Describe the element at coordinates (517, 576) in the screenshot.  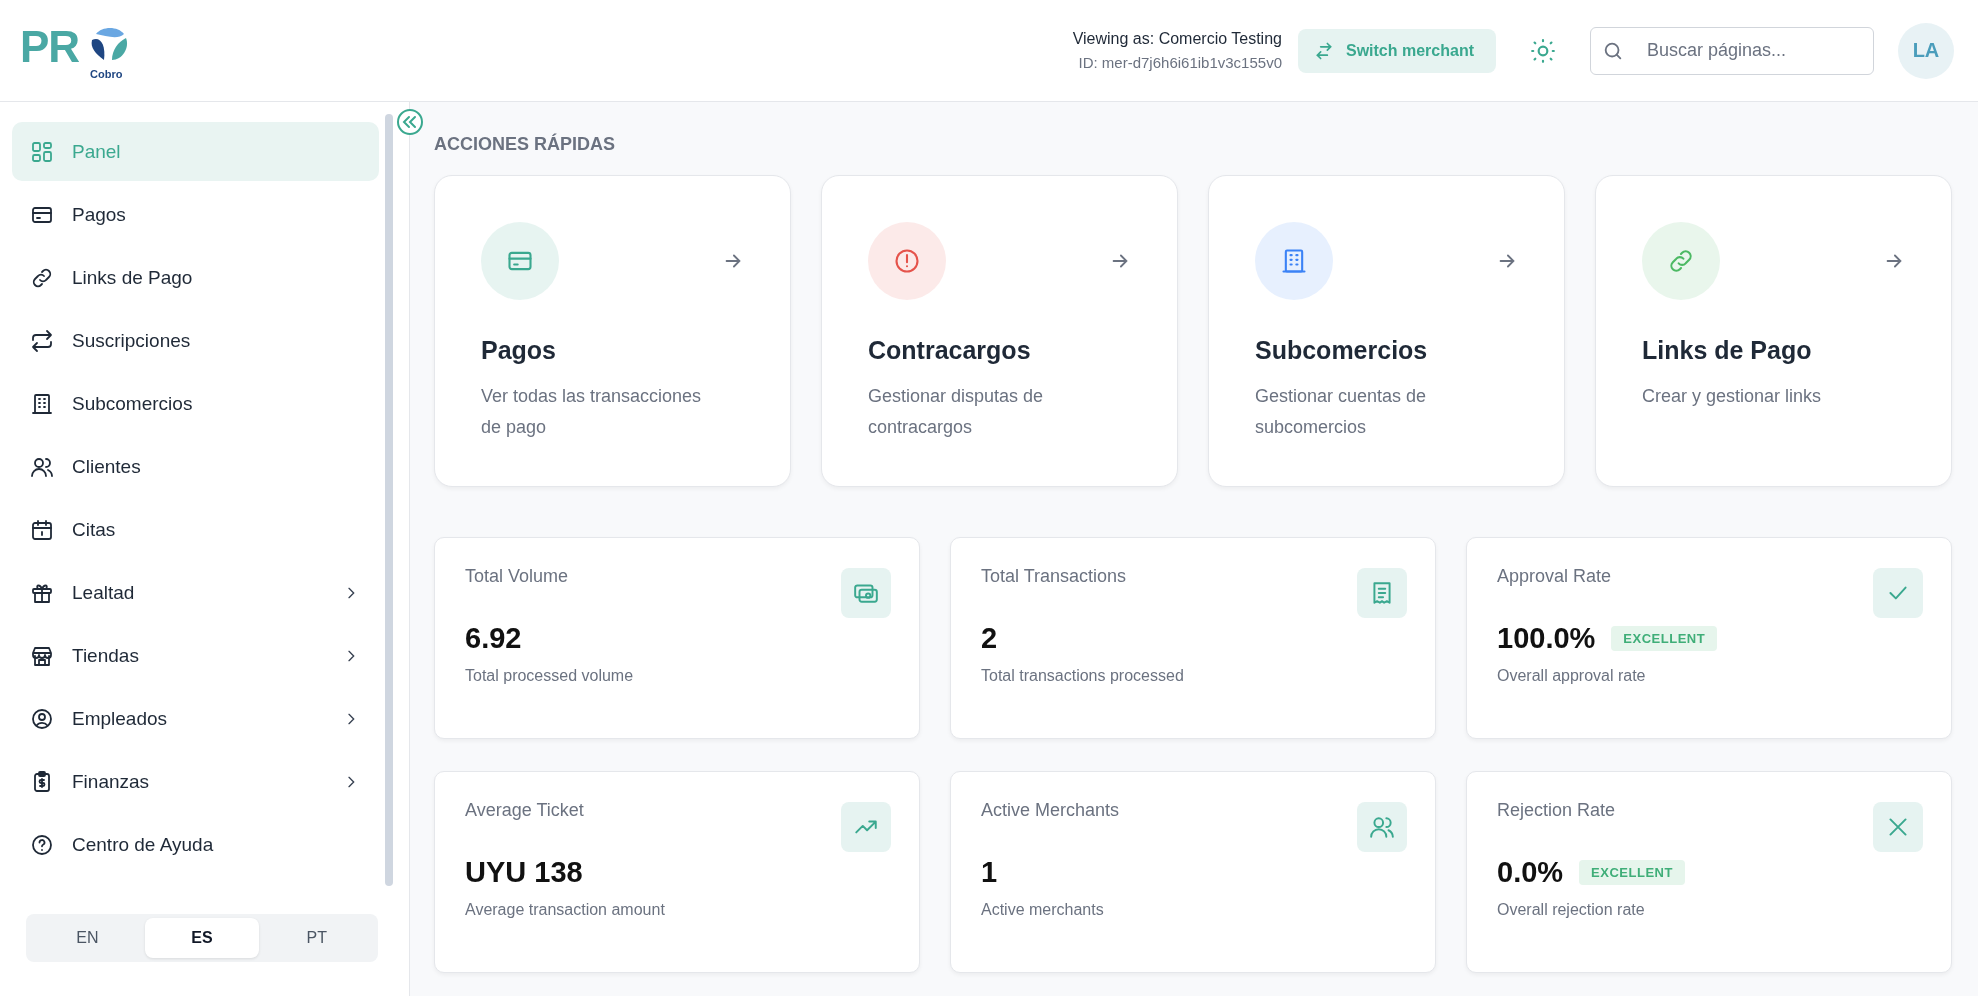
I see `stat-label: Total Volume` at that location.